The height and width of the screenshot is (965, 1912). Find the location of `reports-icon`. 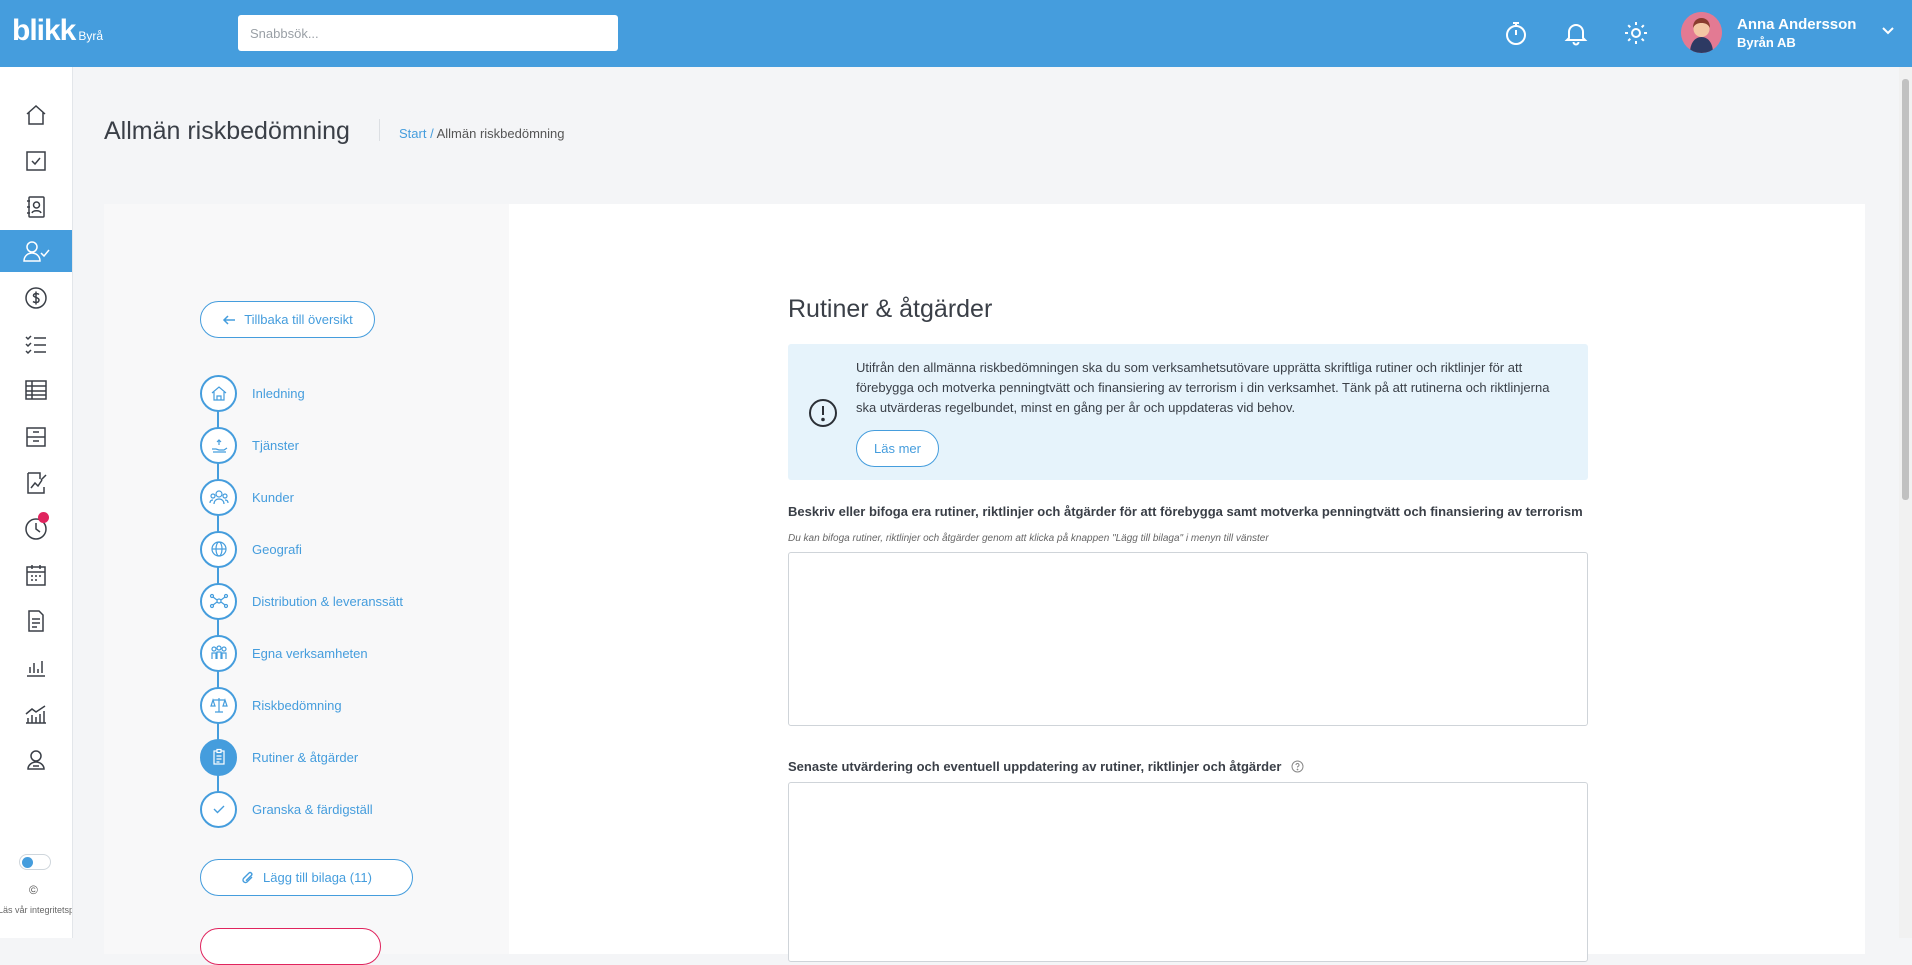

reports-icon is located at coordinates (36, 667).